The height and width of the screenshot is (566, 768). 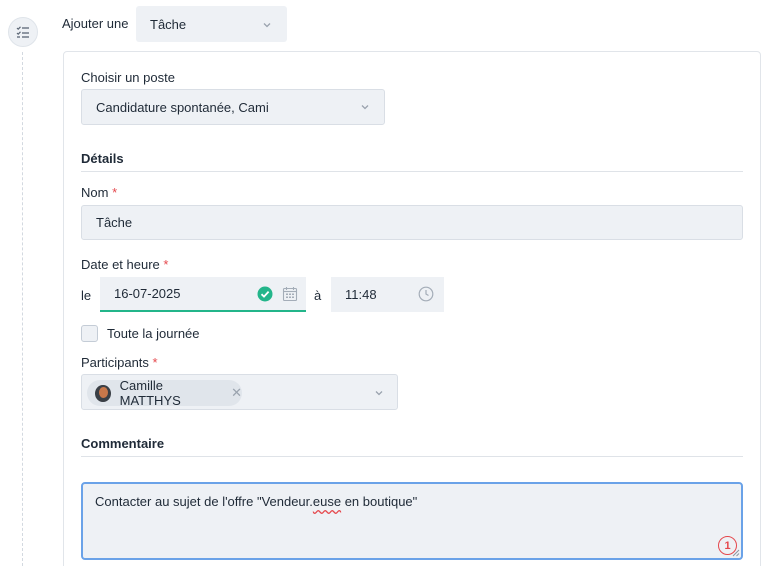 What do you see at coordinates (412, 222) in the screenshot?
I see `nom-input: Tâche` at bounding box center [412, 222].